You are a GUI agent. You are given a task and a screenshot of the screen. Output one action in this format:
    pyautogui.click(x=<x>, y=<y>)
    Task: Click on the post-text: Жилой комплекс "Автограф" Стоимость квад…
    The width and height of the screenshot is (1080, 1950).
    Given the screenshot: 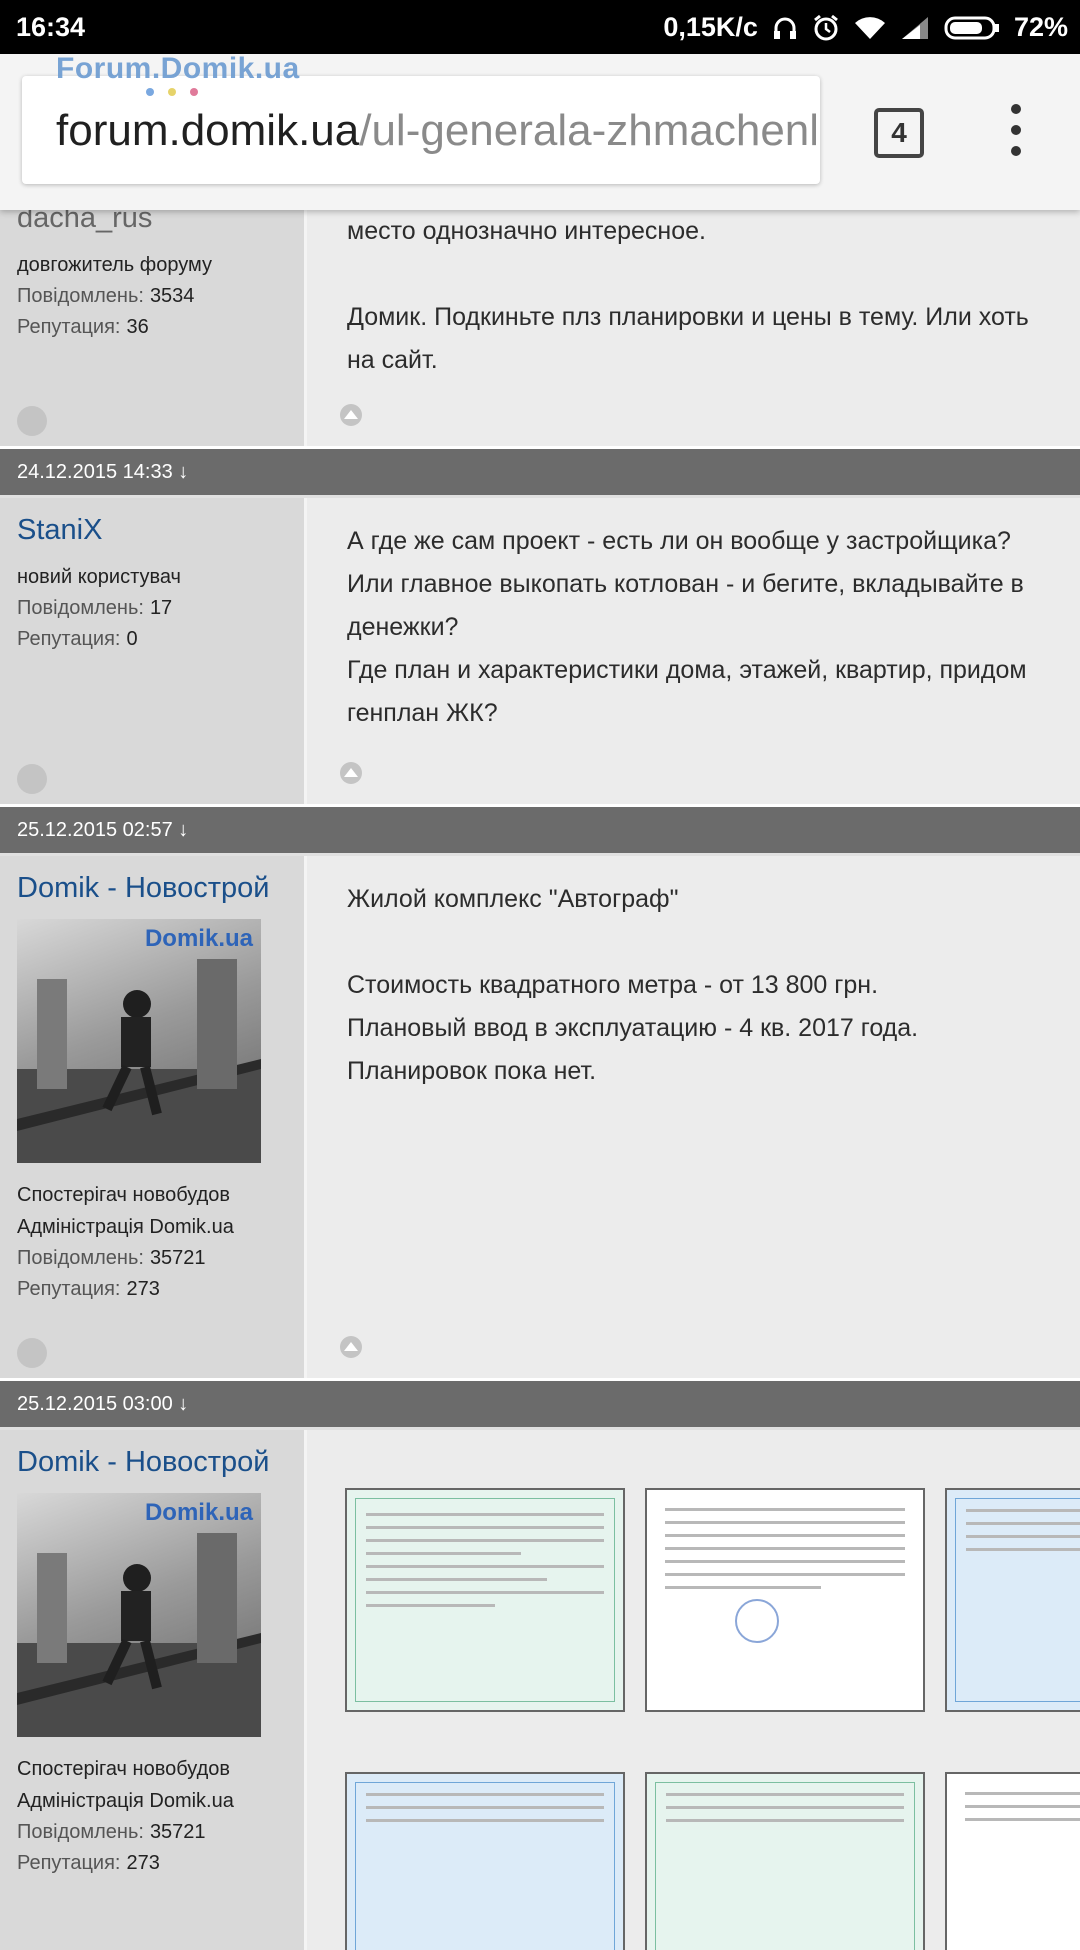 What is the action you would take?
    pyautogui.click(x=633, y=985)
    